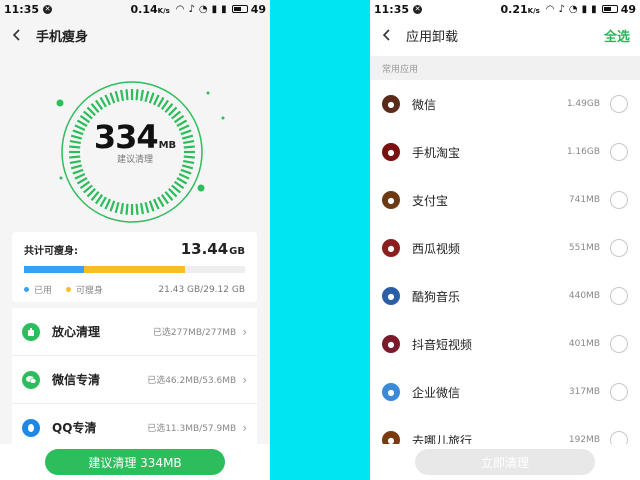 Image resolution: width=640 pixels, height=480 pixels. Describe the element at coordinates (583, 104) in the screenshot. I see `app-size: 1.49GB` at that location.